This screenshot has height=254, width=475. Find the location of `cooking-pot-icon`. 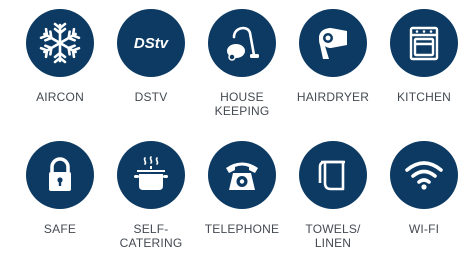

cooking-pot-icon is located at coordinates (151, 175).